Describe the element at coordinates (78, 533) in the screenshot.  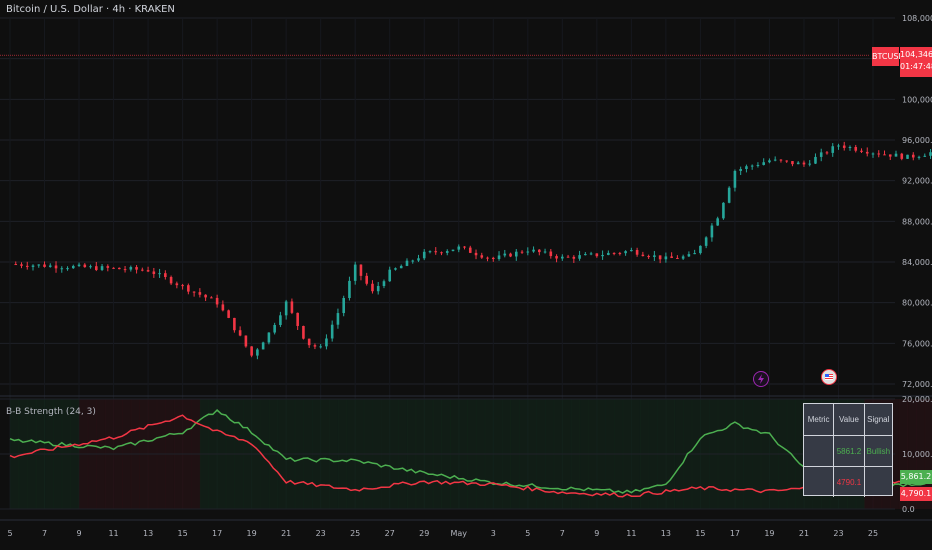
I see `time-tick-label: 9` at that location.